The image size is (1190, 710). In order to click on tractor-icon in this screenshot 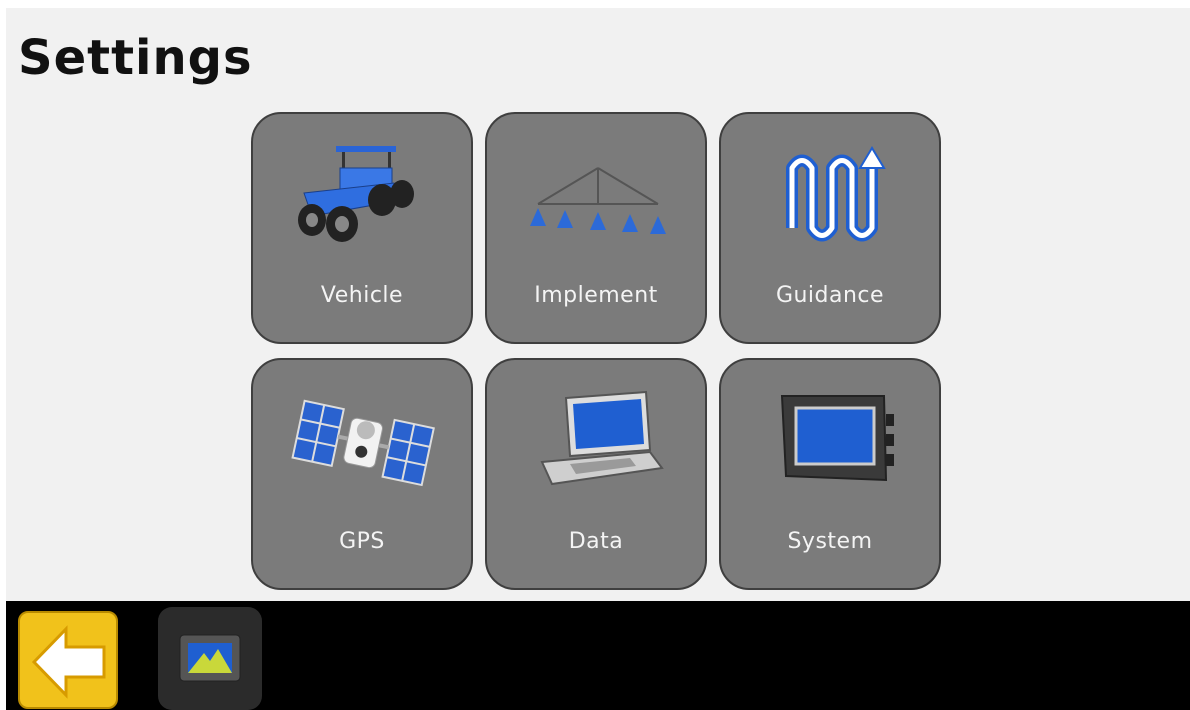, I will do `click(364, 193)`.